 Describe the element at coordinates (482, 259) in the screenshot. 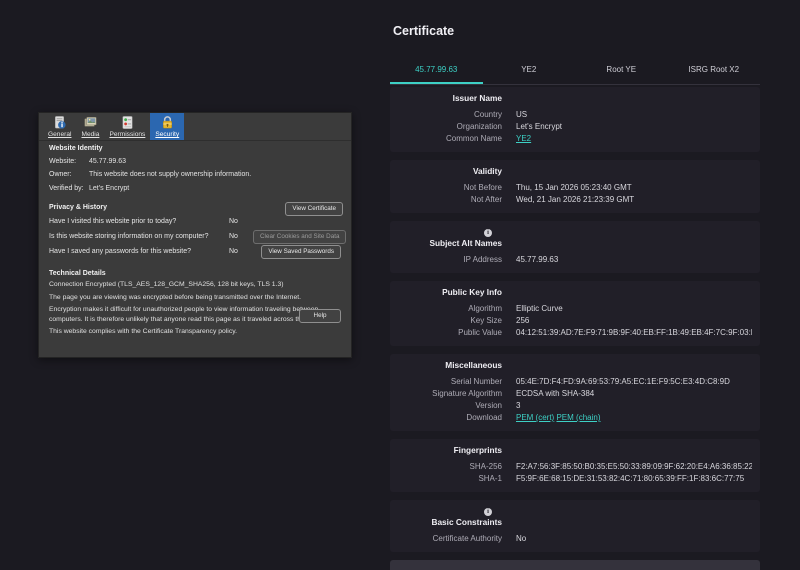

I see `ip-address-label: IP Address` at that location.